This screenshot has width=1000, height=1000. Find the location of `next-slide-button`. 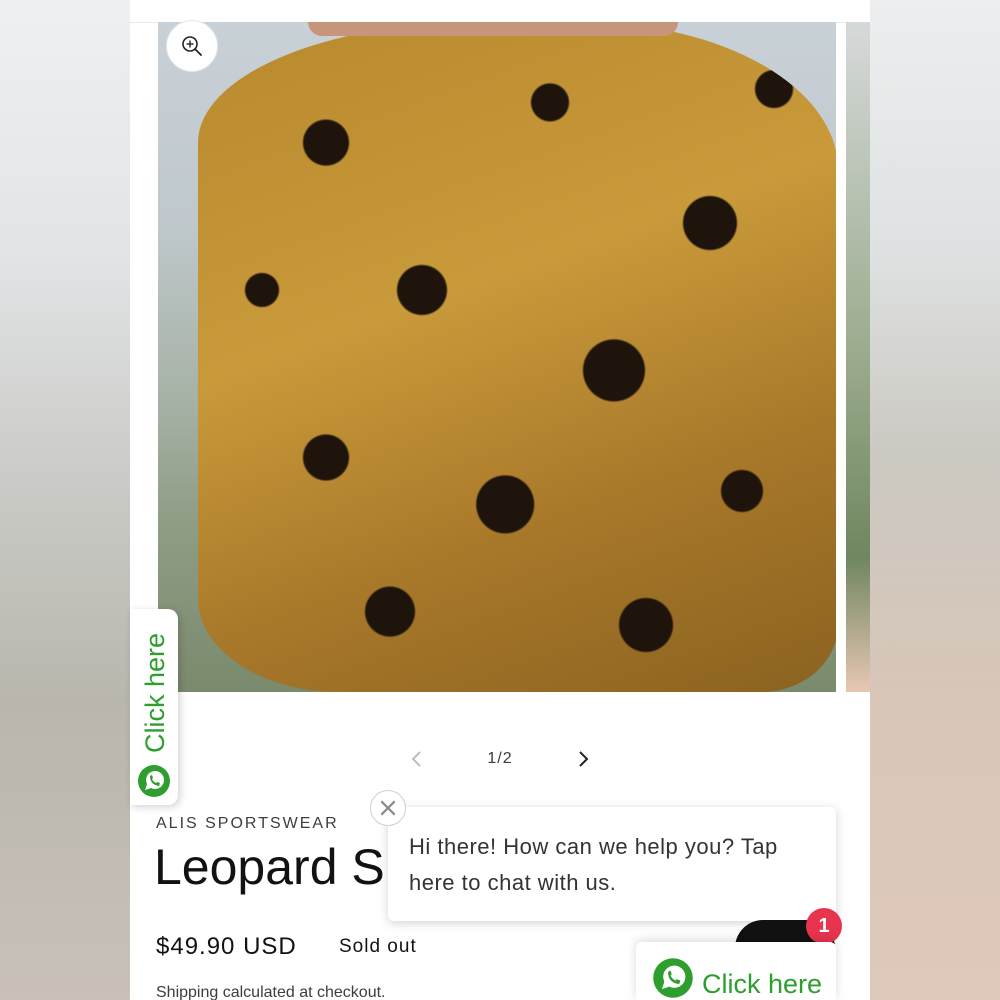

next-slide-button is located at coordinates (583, 759).